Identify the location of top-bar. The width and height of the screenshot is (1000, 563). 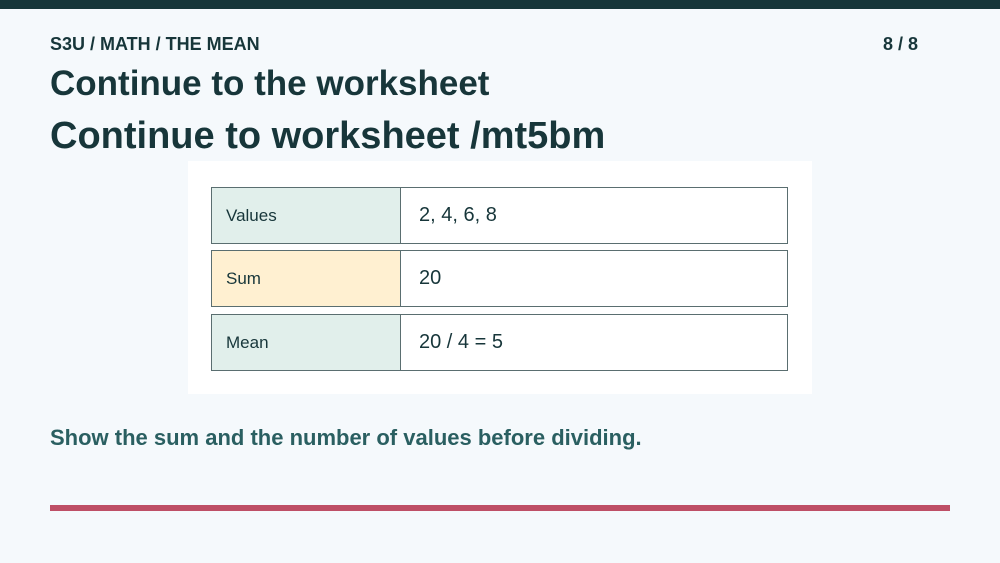
(500, 4).